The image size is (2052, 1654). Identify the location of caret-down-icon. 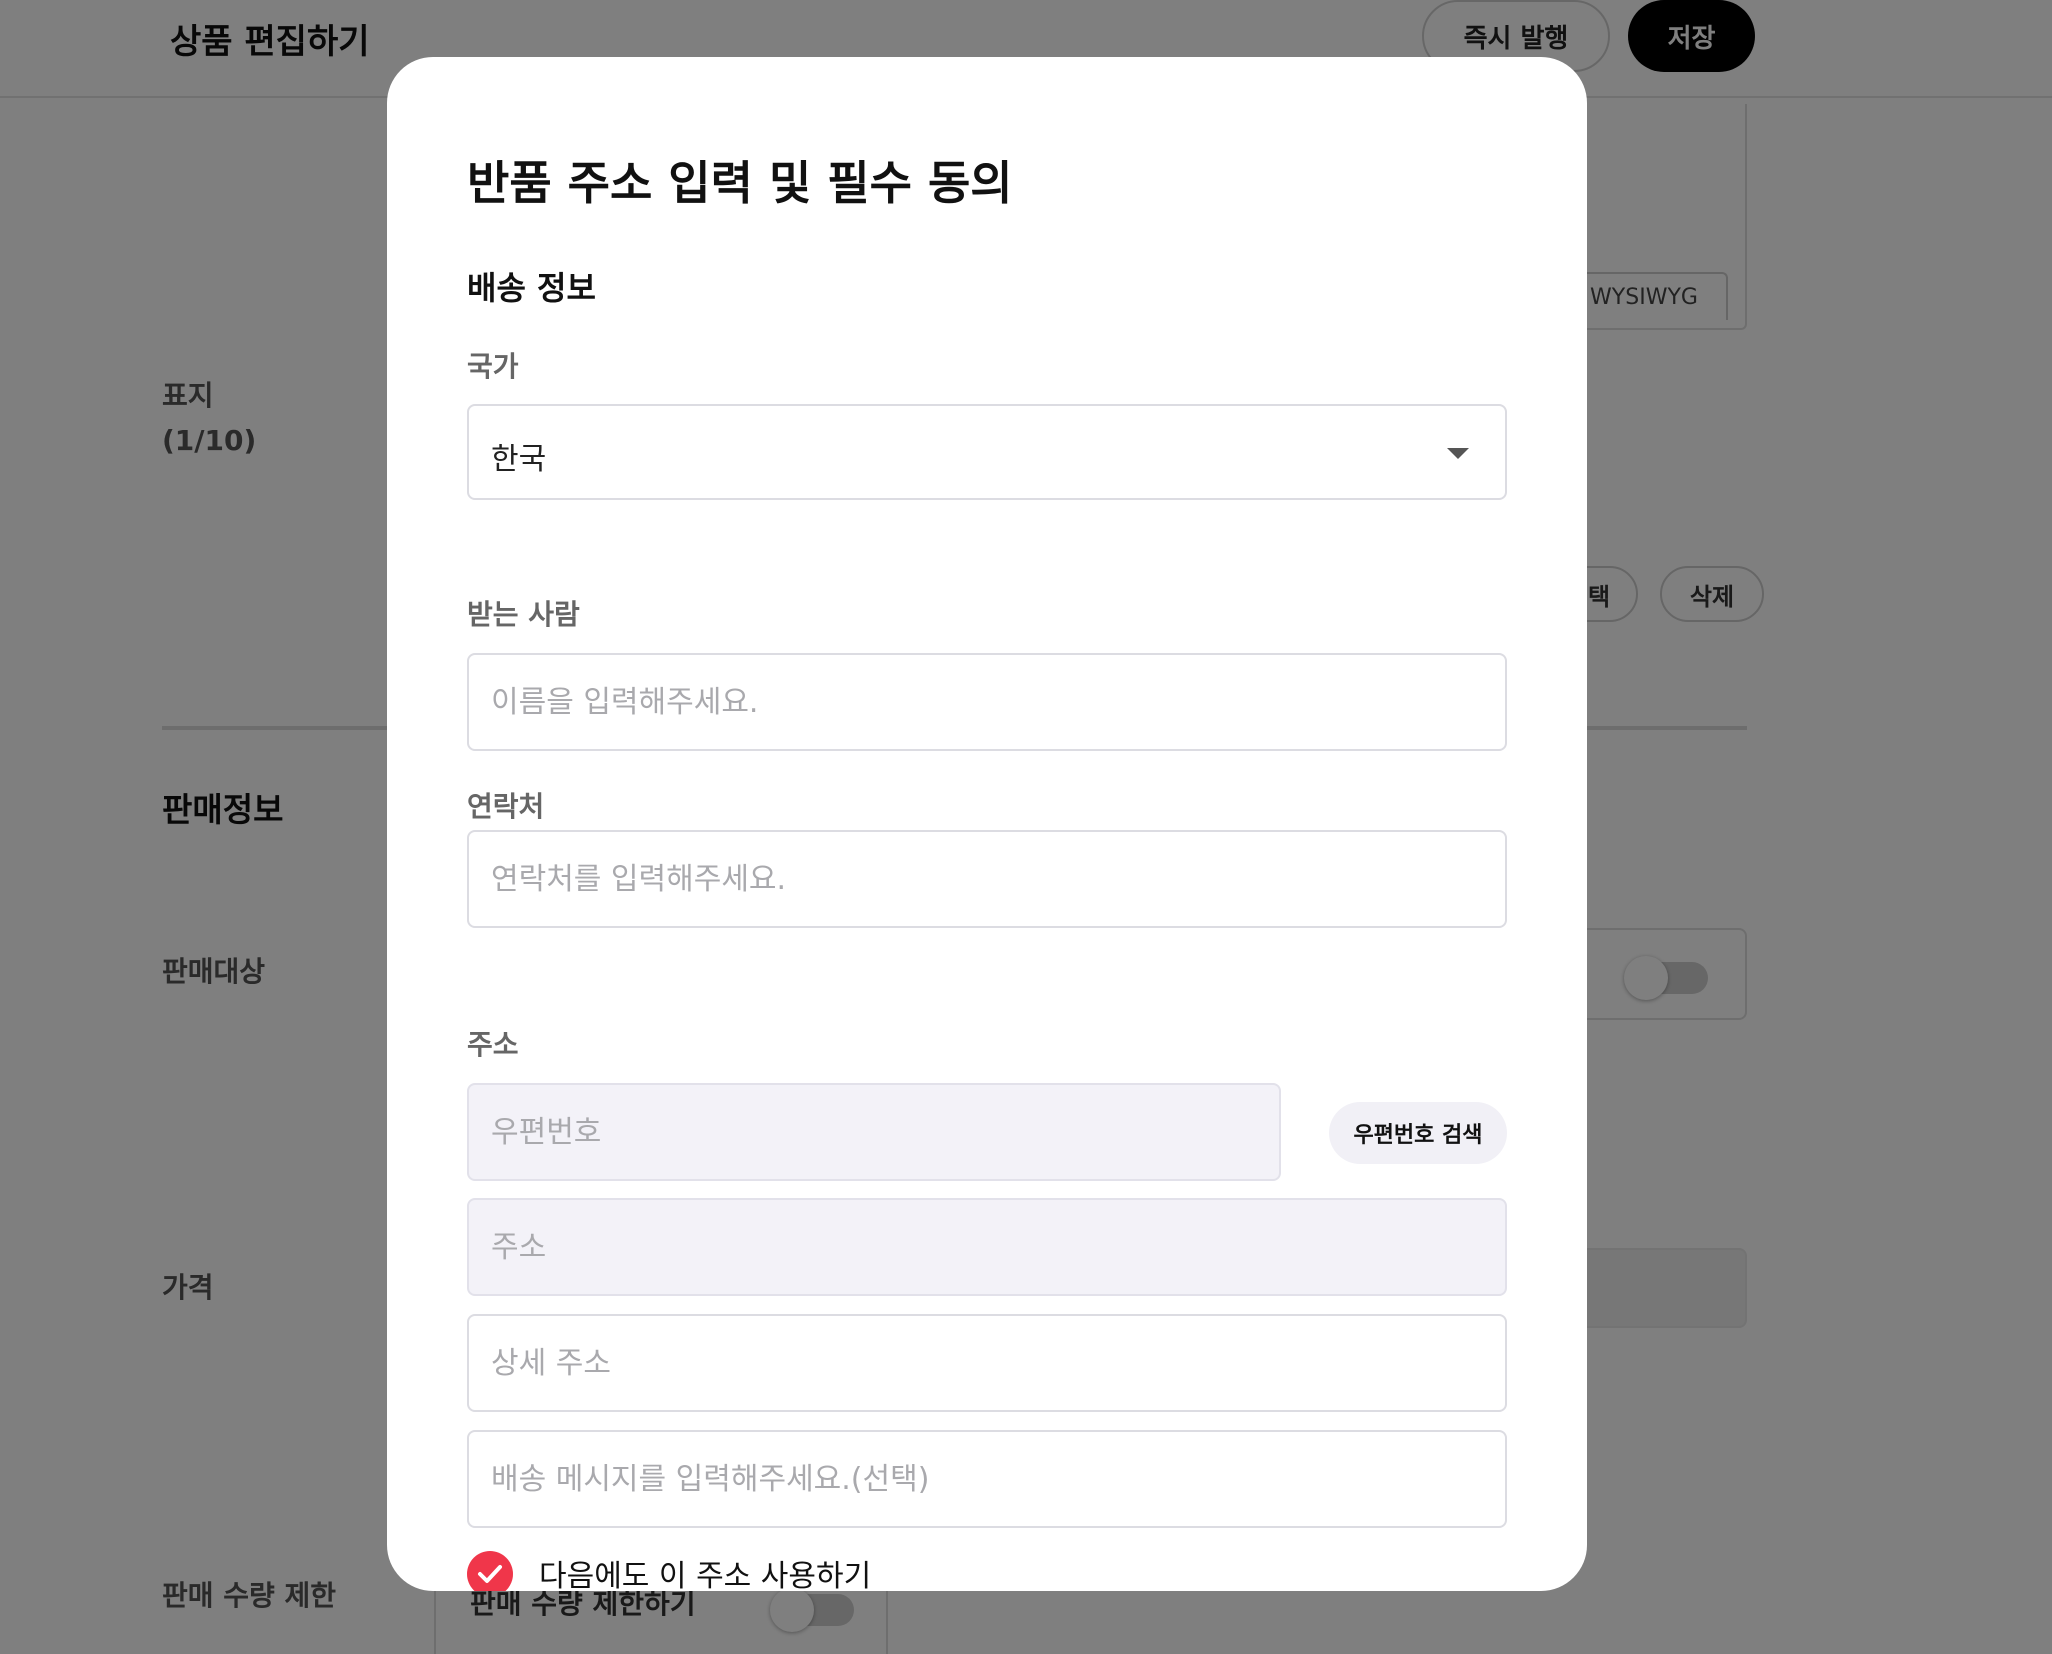
(1458, 453).